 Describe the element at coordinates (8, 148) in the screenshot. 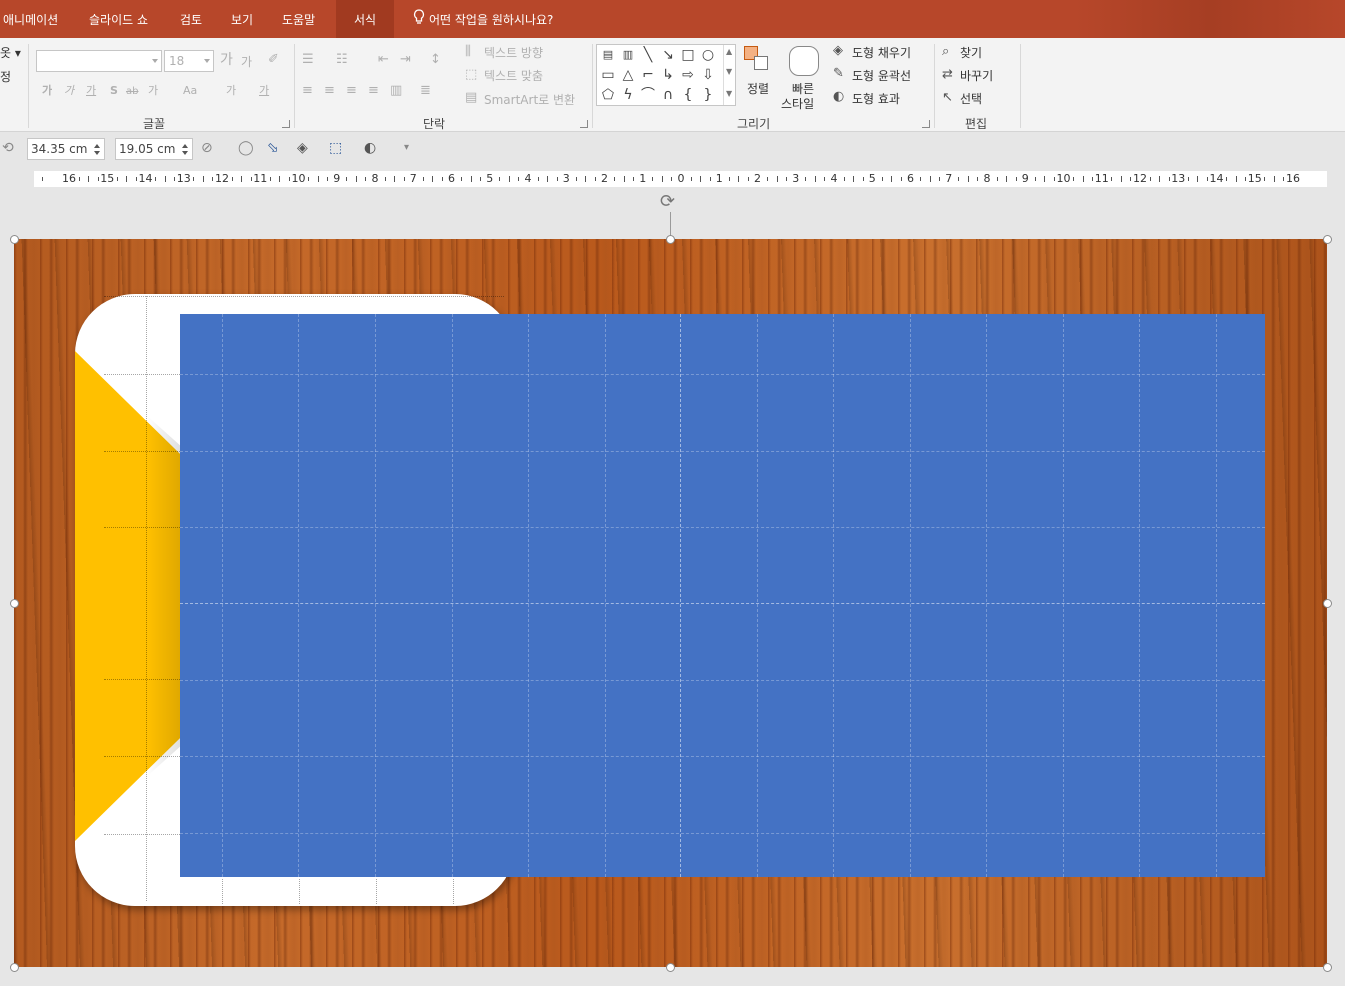

I see `rotate-icon: ⟲` at that location.